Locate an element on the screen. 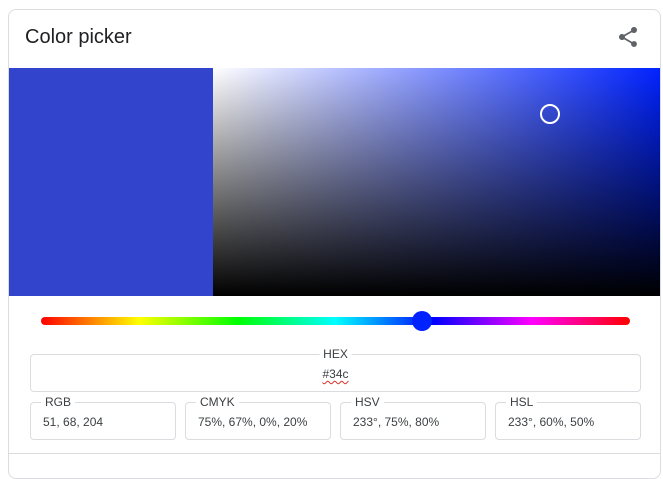  hsv-label: HSV is located at coordinates (367, 402).